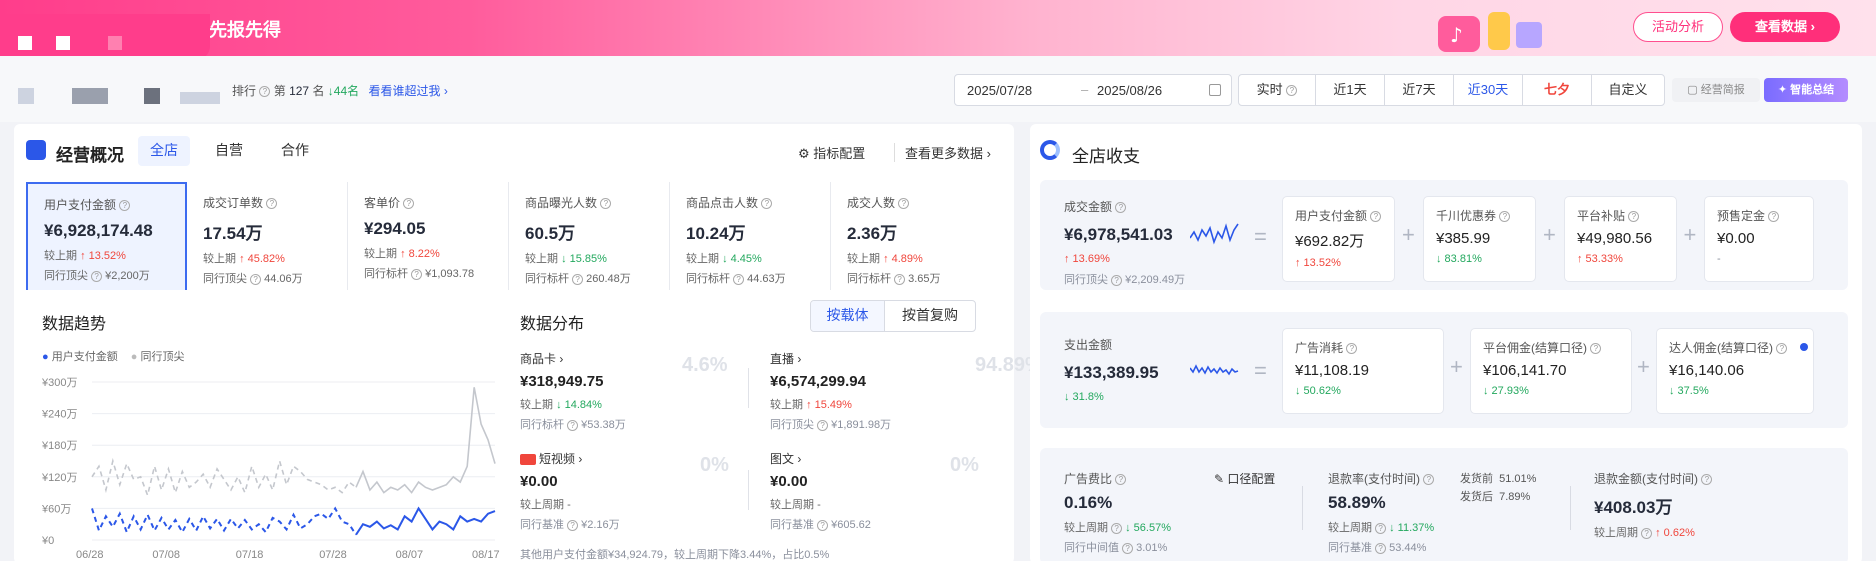 This screenshot has width=1876, height=561. Describe the element at coordinates (820, 491) in the screenshot. I see `dist-cell: 图文 › ¥0.00 较上周期 - 同行基准 ? ¥605.62` at that location.